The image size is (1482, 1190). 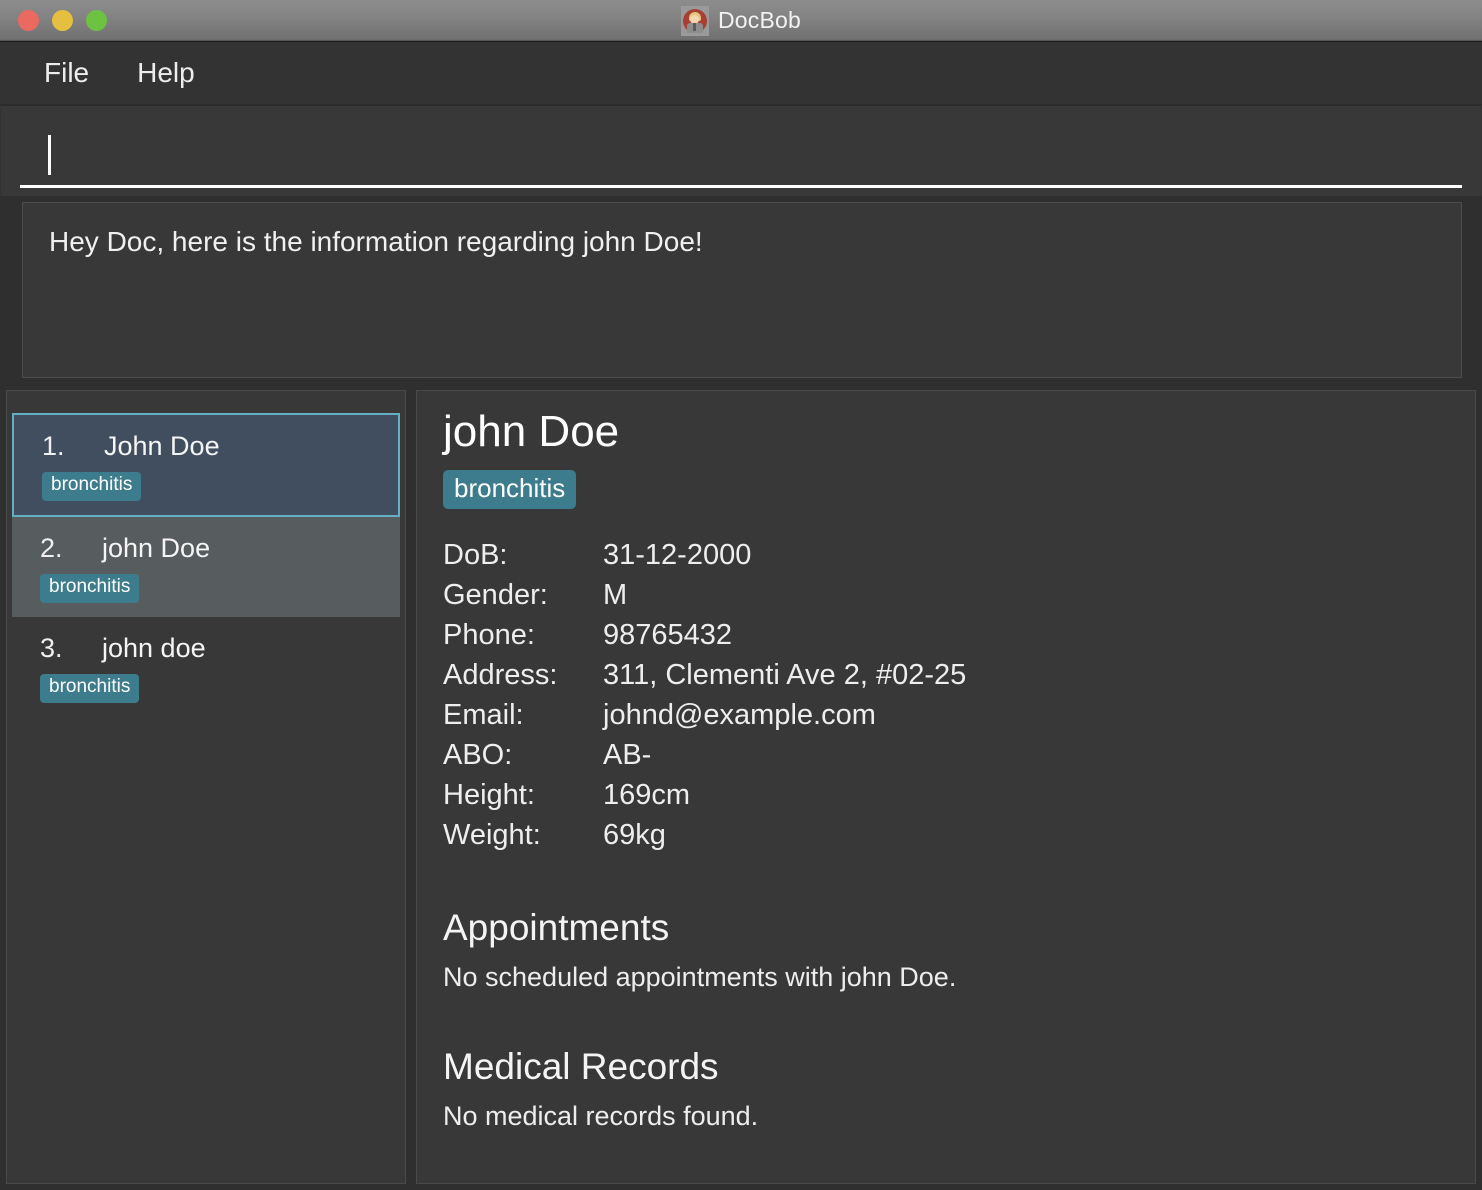 What do you see at coordinates (647, 794) in the screenshot?
I see `field-value: 169cm` at bounding box center [647, 794].